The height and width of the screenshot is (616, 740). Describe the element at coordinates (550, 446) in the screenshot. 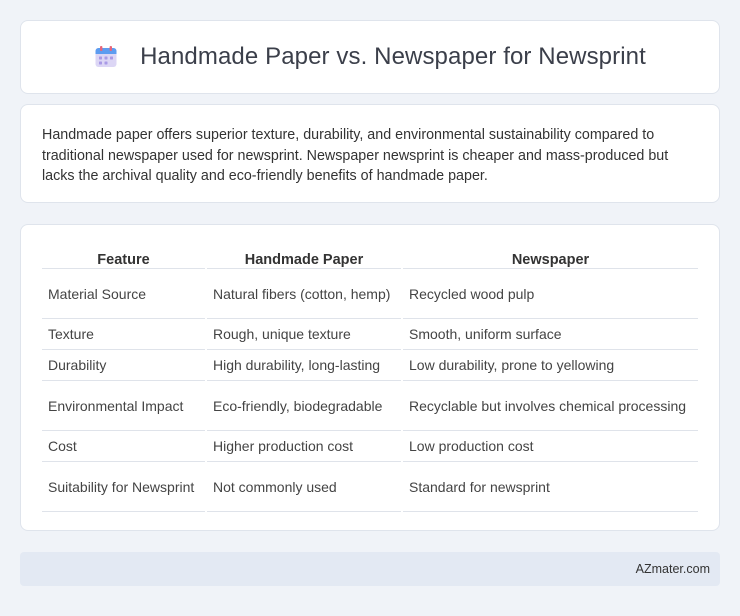

I see `table-cell: Low production cost` at that location.